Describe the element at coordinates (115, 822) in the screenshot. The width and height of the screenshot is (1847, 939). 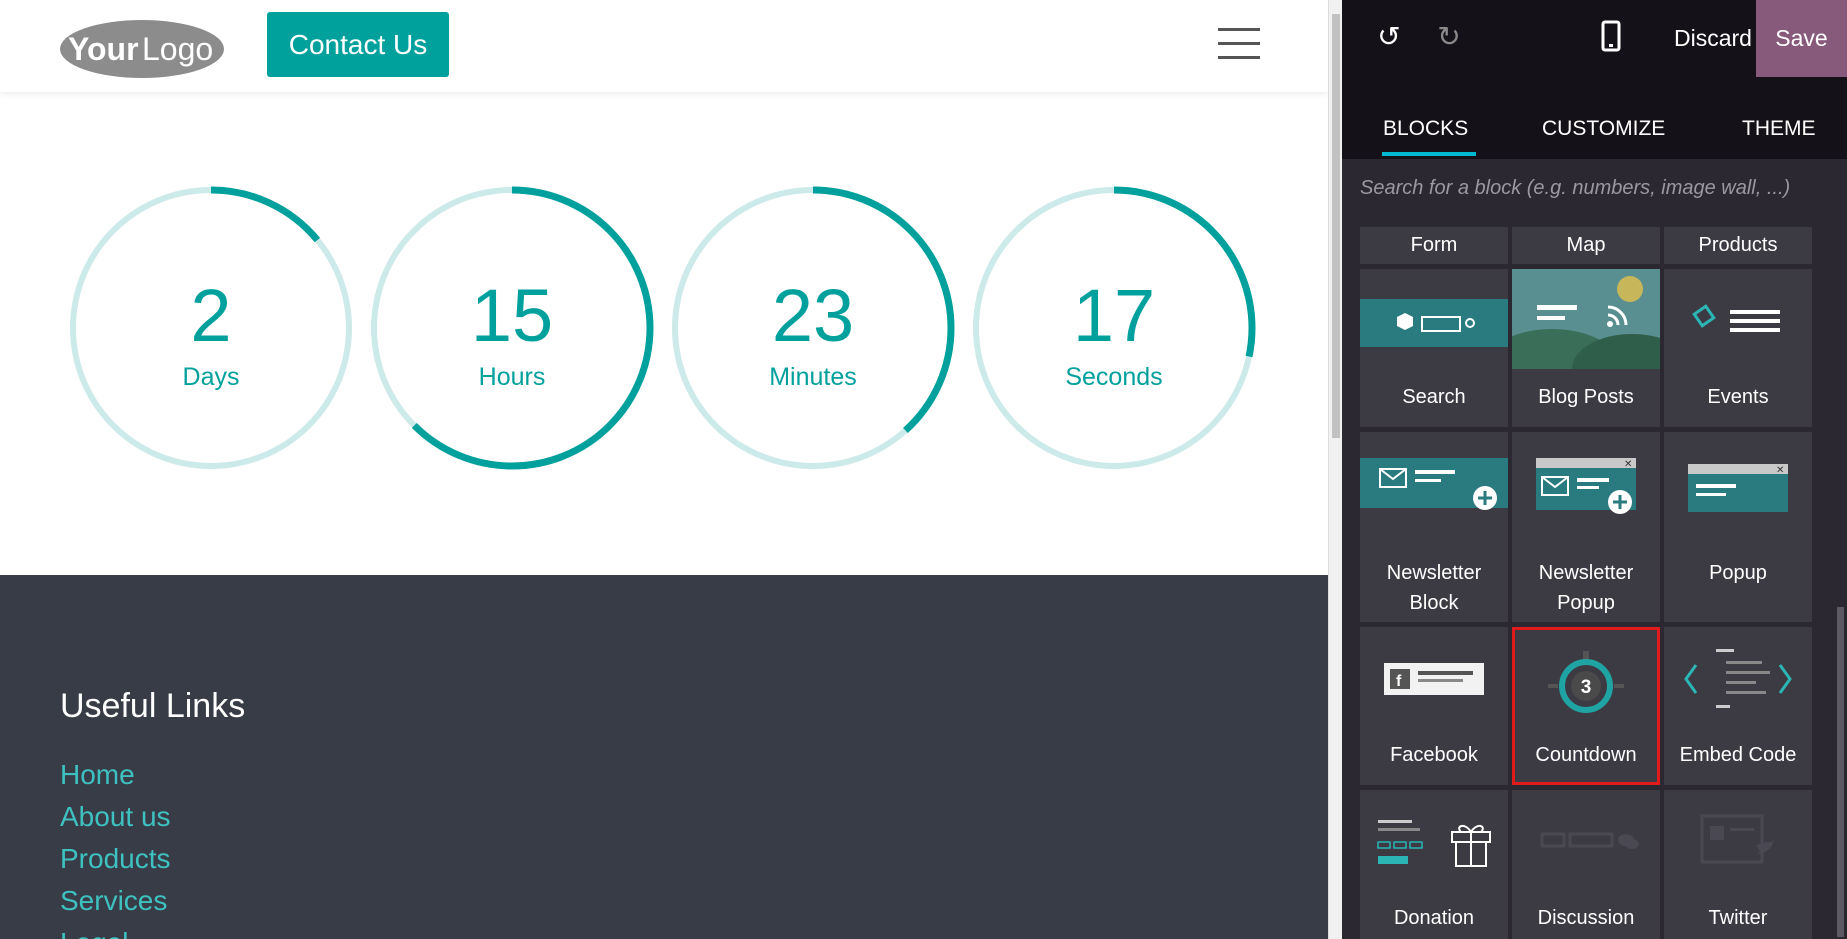
I see `footer-link-about: About us` at that location.